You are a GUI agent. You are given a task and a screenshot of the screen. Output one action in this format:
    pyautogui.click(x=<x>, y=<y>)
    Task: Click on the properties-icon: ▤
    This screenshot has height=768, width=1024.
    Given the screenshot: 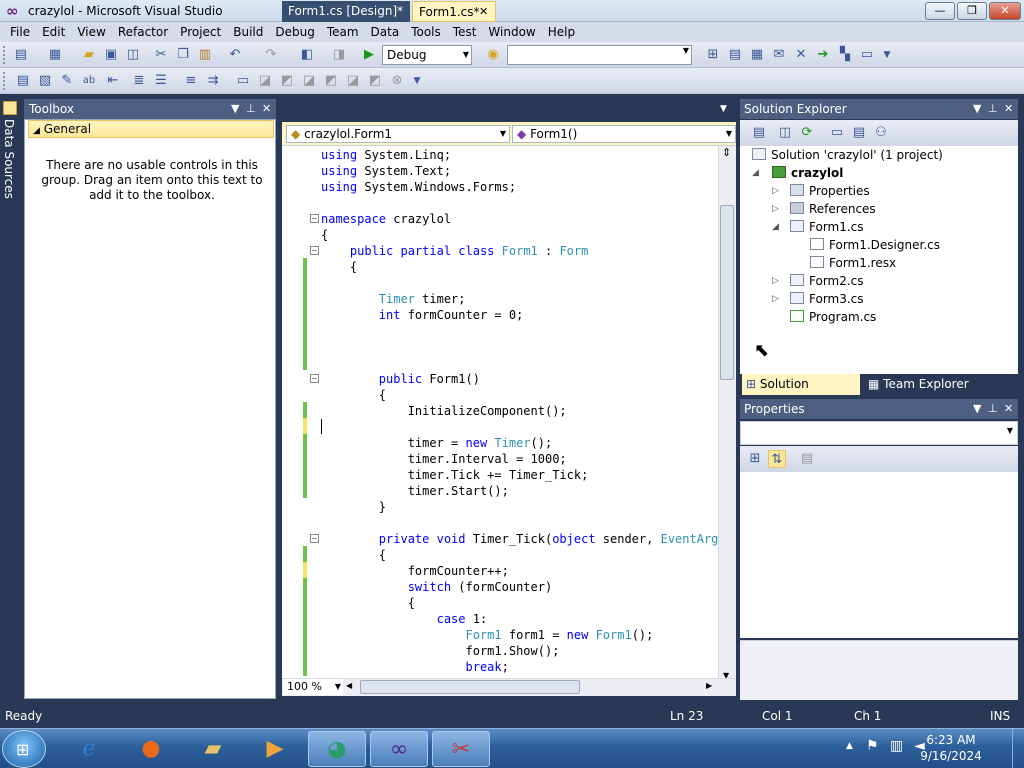 What is the action you would take?
    pyautogui.click(x=759, y=133)
    